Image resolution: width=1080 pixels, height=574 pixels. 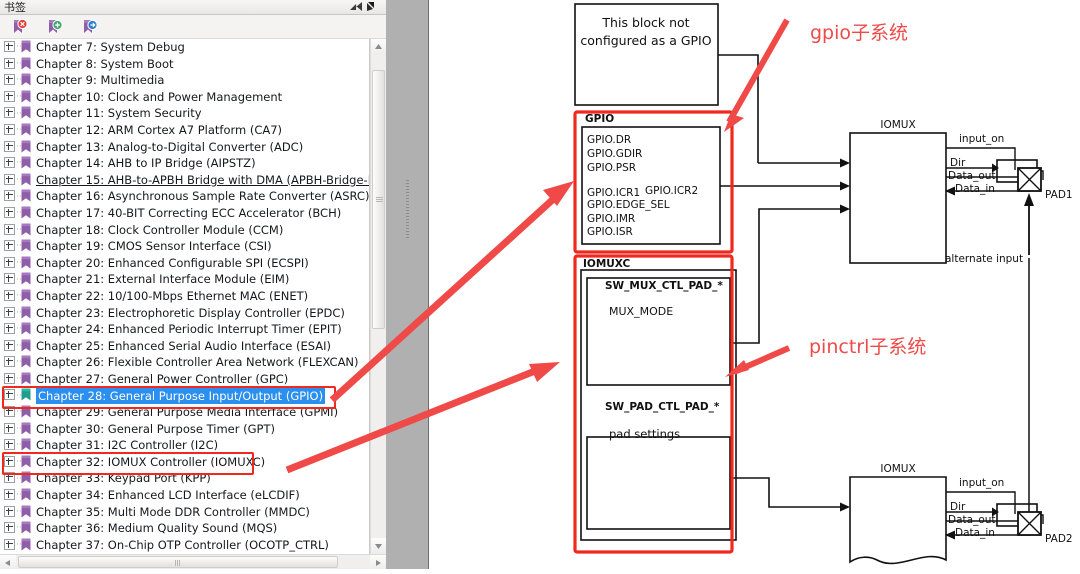 What do you see at coordinates (193, 27) in the screenshot?
I see `bookmark-toolbar` at bounding box center [193, 27].